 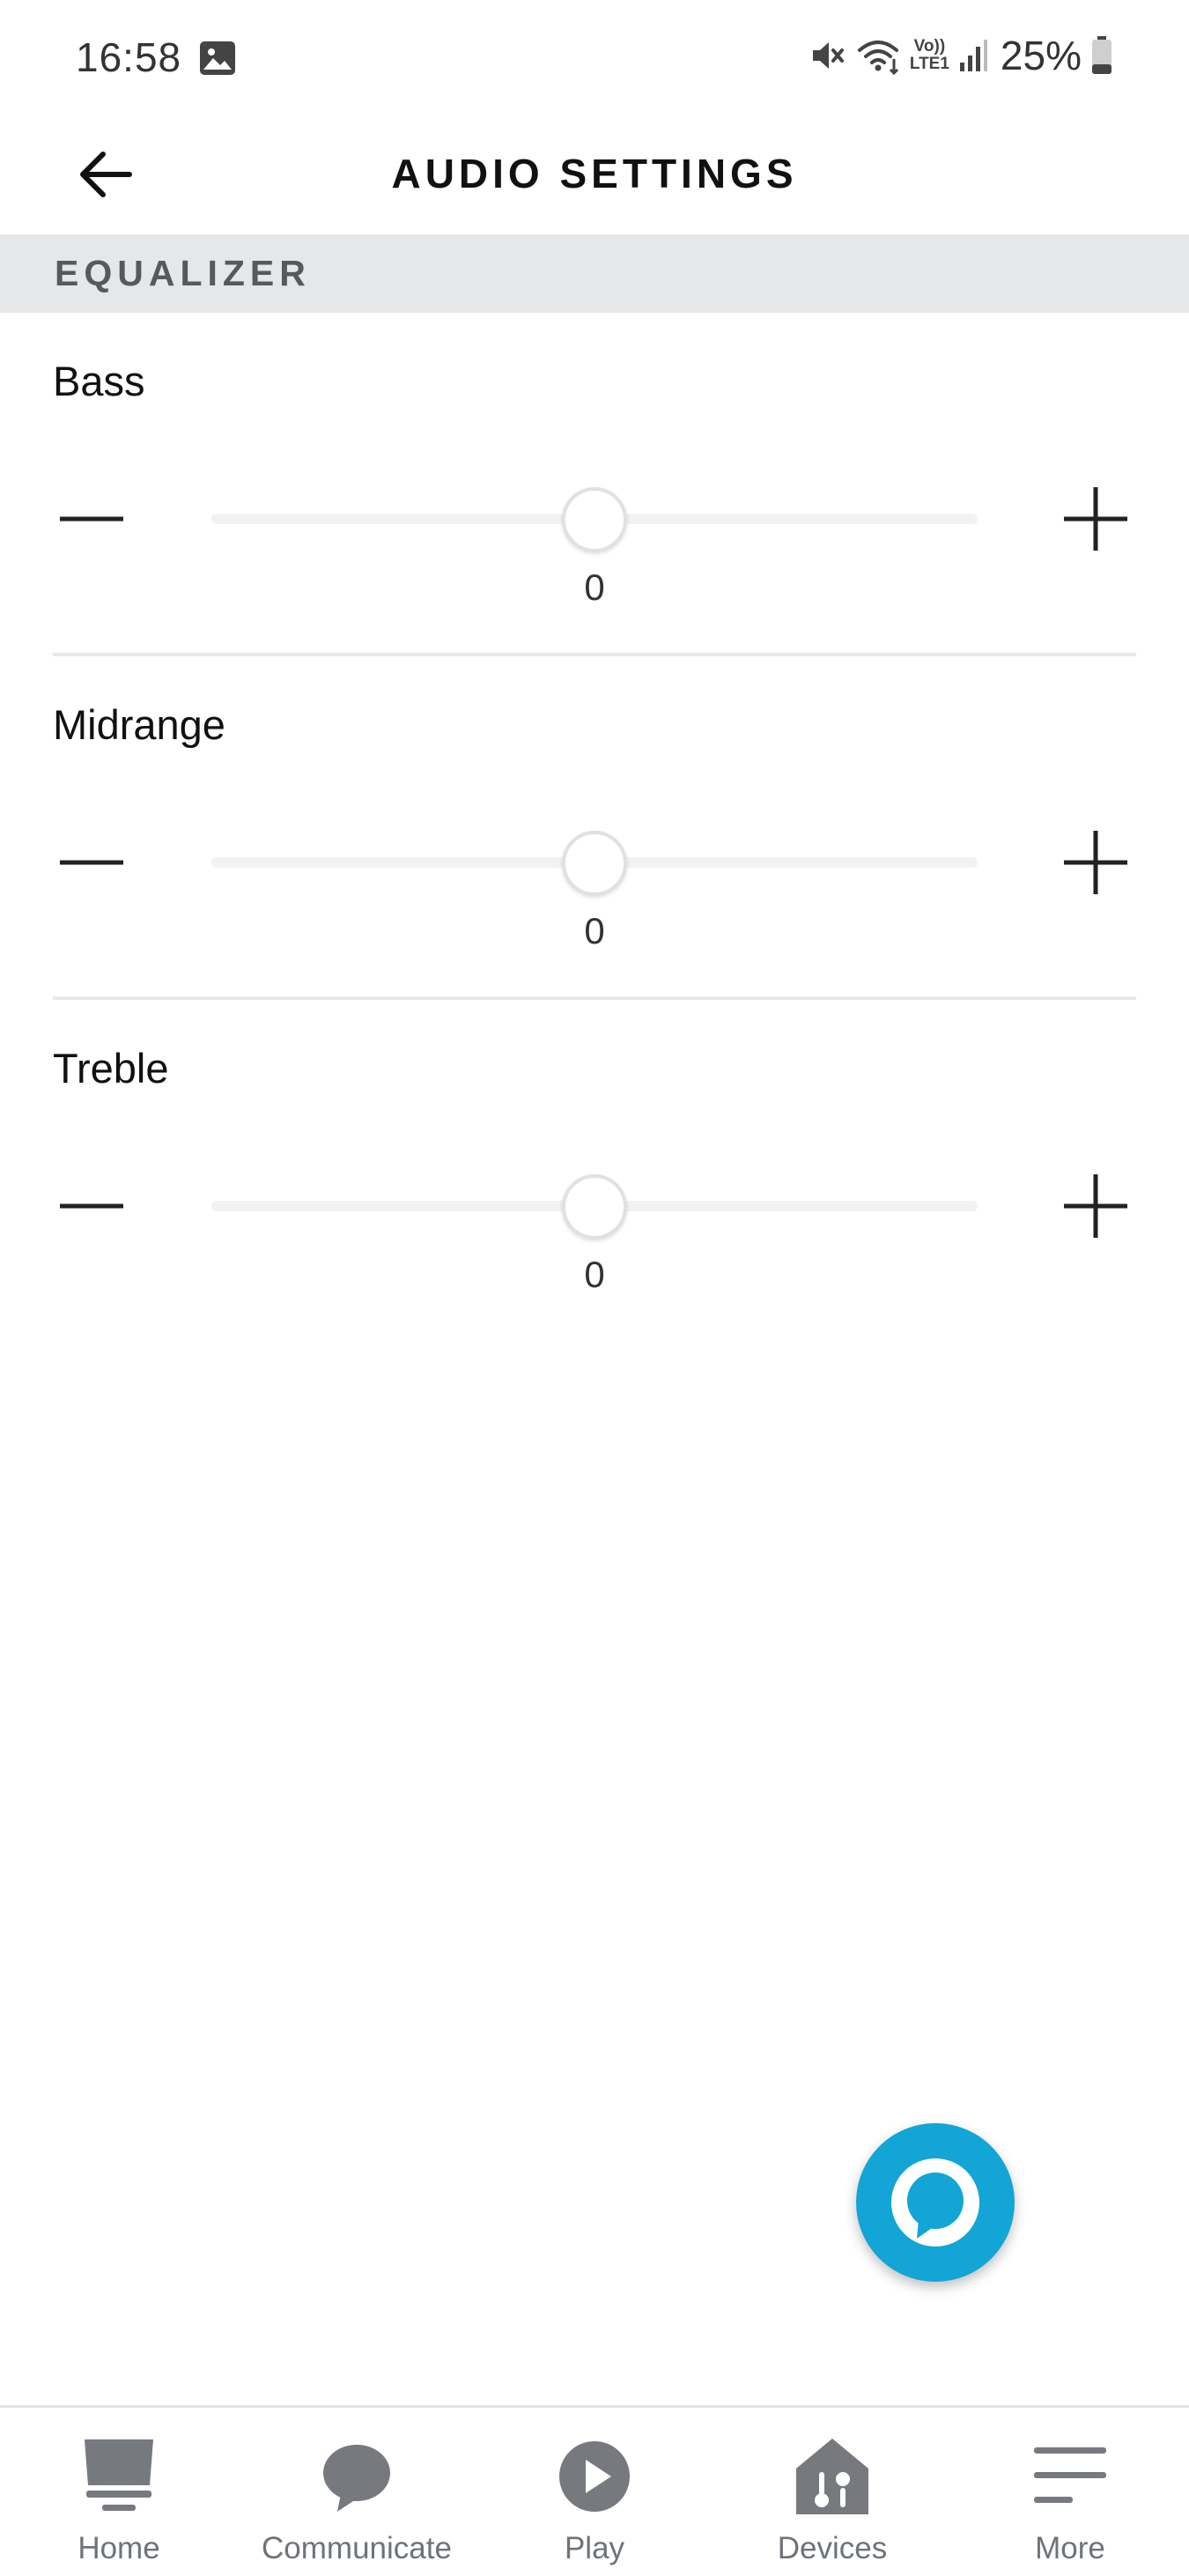 What do you see at coordinates (595, 1172) in the screenshot?
I see `treble-row: Treble 0` at bounding box center [595, 1172].